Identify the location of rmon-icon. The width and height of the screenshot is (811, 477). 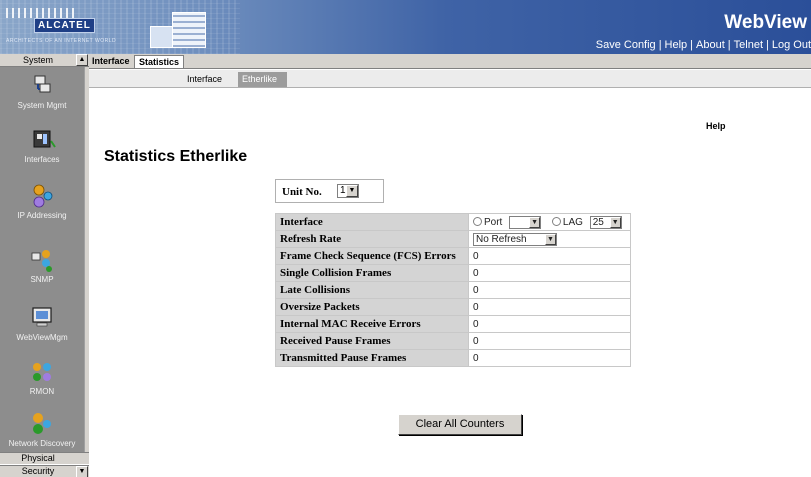
(42, 372).